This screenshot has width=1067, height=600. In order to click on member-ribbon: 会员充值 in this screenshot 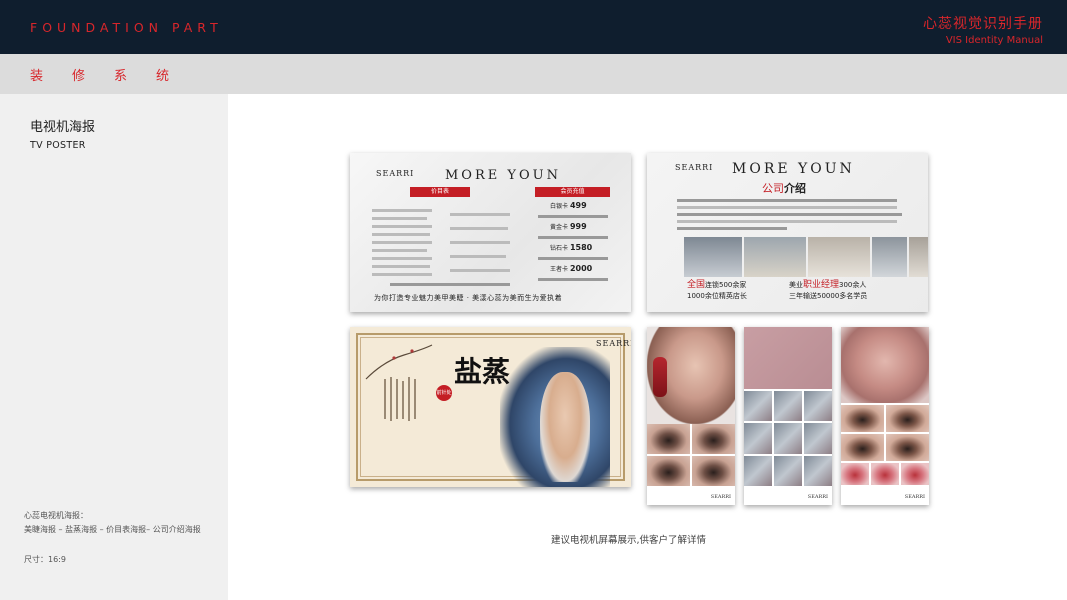, I will do `click(572, 192)`.